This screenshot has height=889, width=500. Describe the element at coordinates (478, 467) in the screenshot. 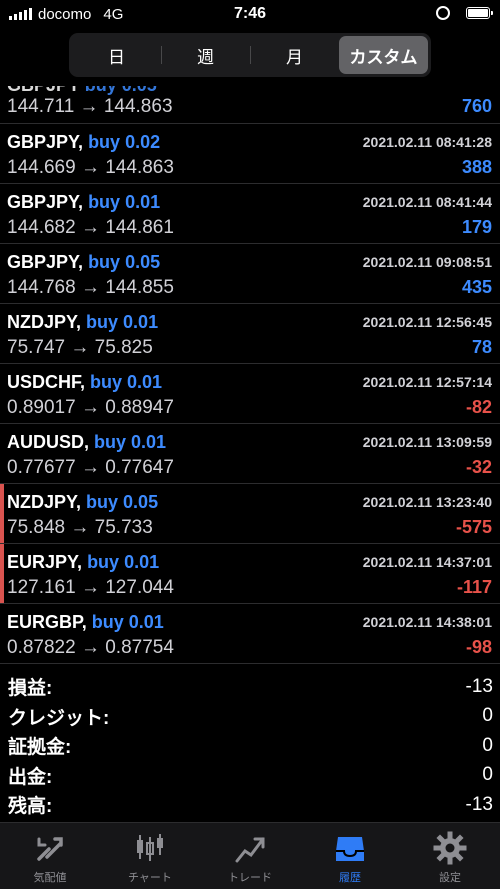

I see `trade-profit: -32` at that location.